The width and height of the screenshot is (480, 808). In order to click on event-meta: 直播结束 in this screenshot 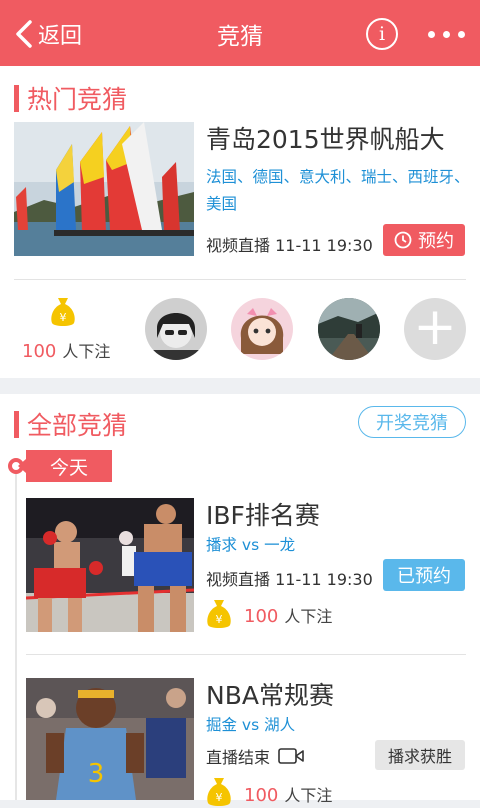, I will do `click(255, 756)`.